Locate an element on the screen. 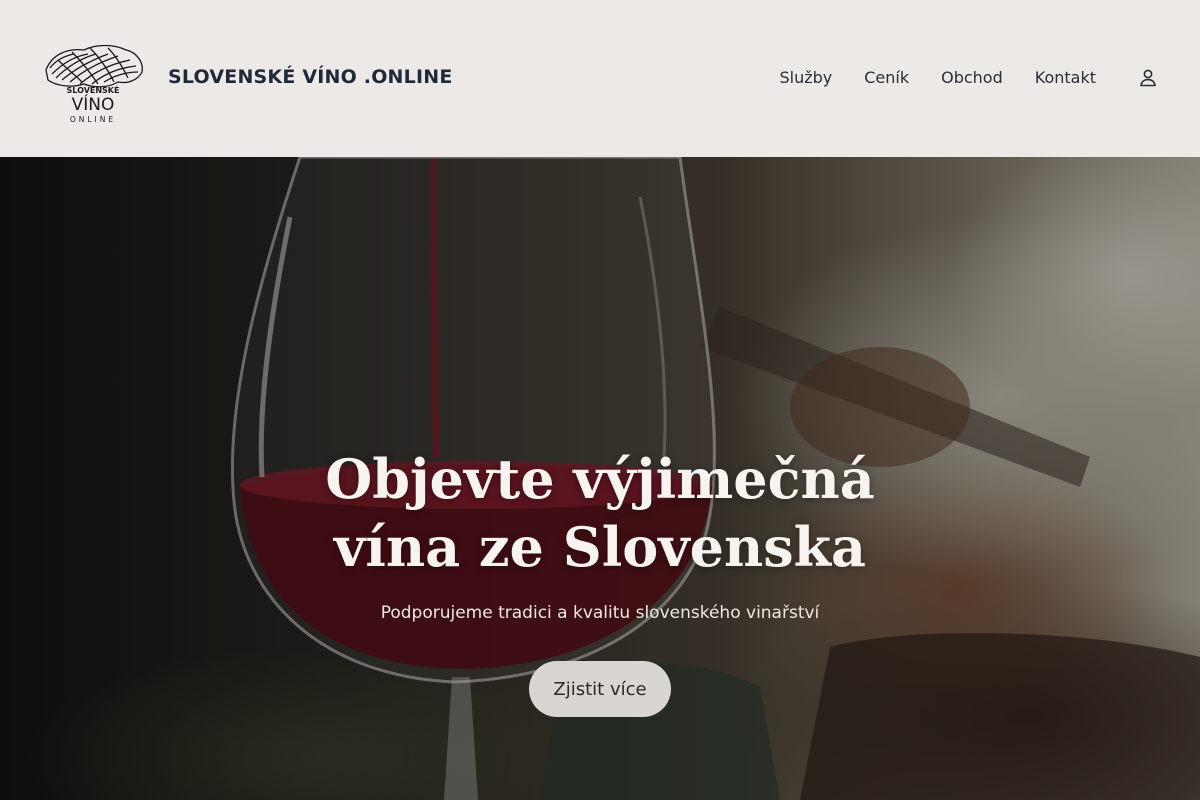 The width and height of the screenshot is (1200, 800). learn-more-button: Zjistit více is located at coordinates (600, 689).